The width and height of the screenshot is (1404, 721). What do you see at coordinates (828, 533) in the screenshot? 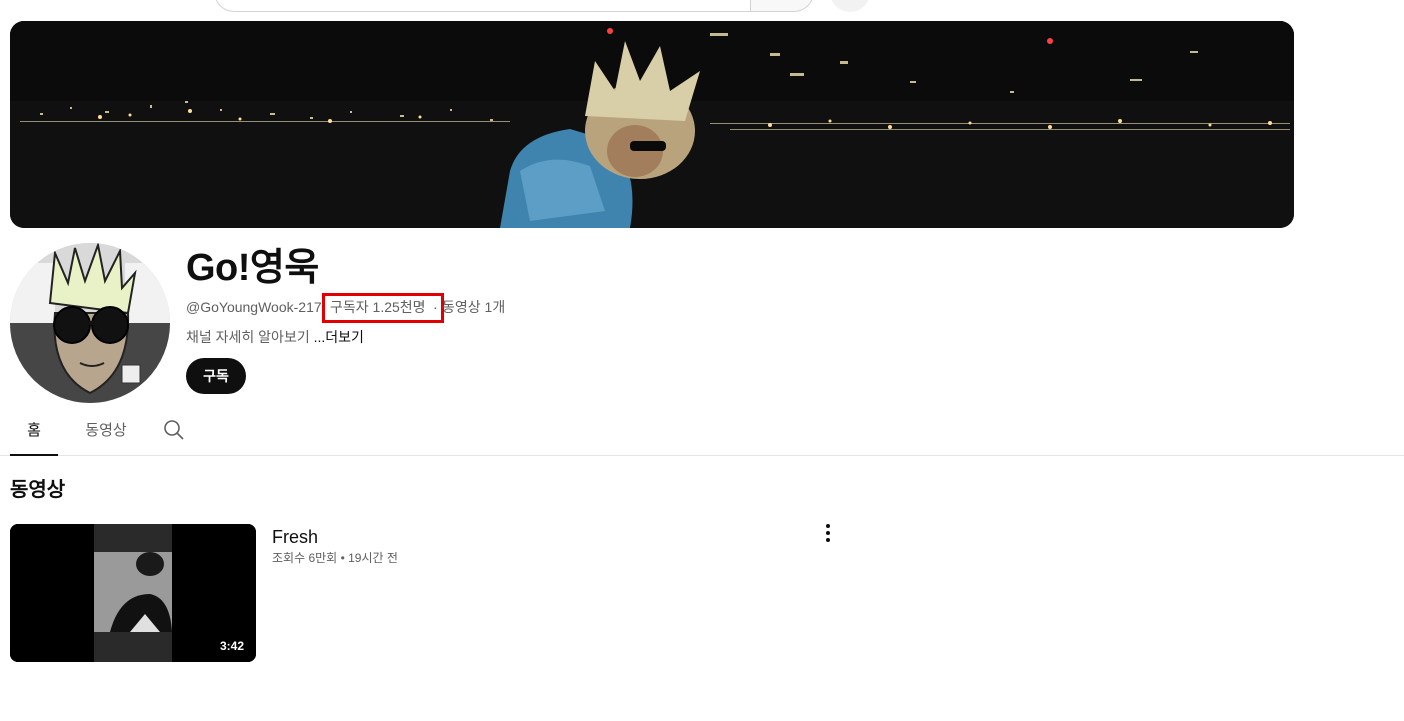
I see `more-vert-icon` at bounding box center [828, 533].